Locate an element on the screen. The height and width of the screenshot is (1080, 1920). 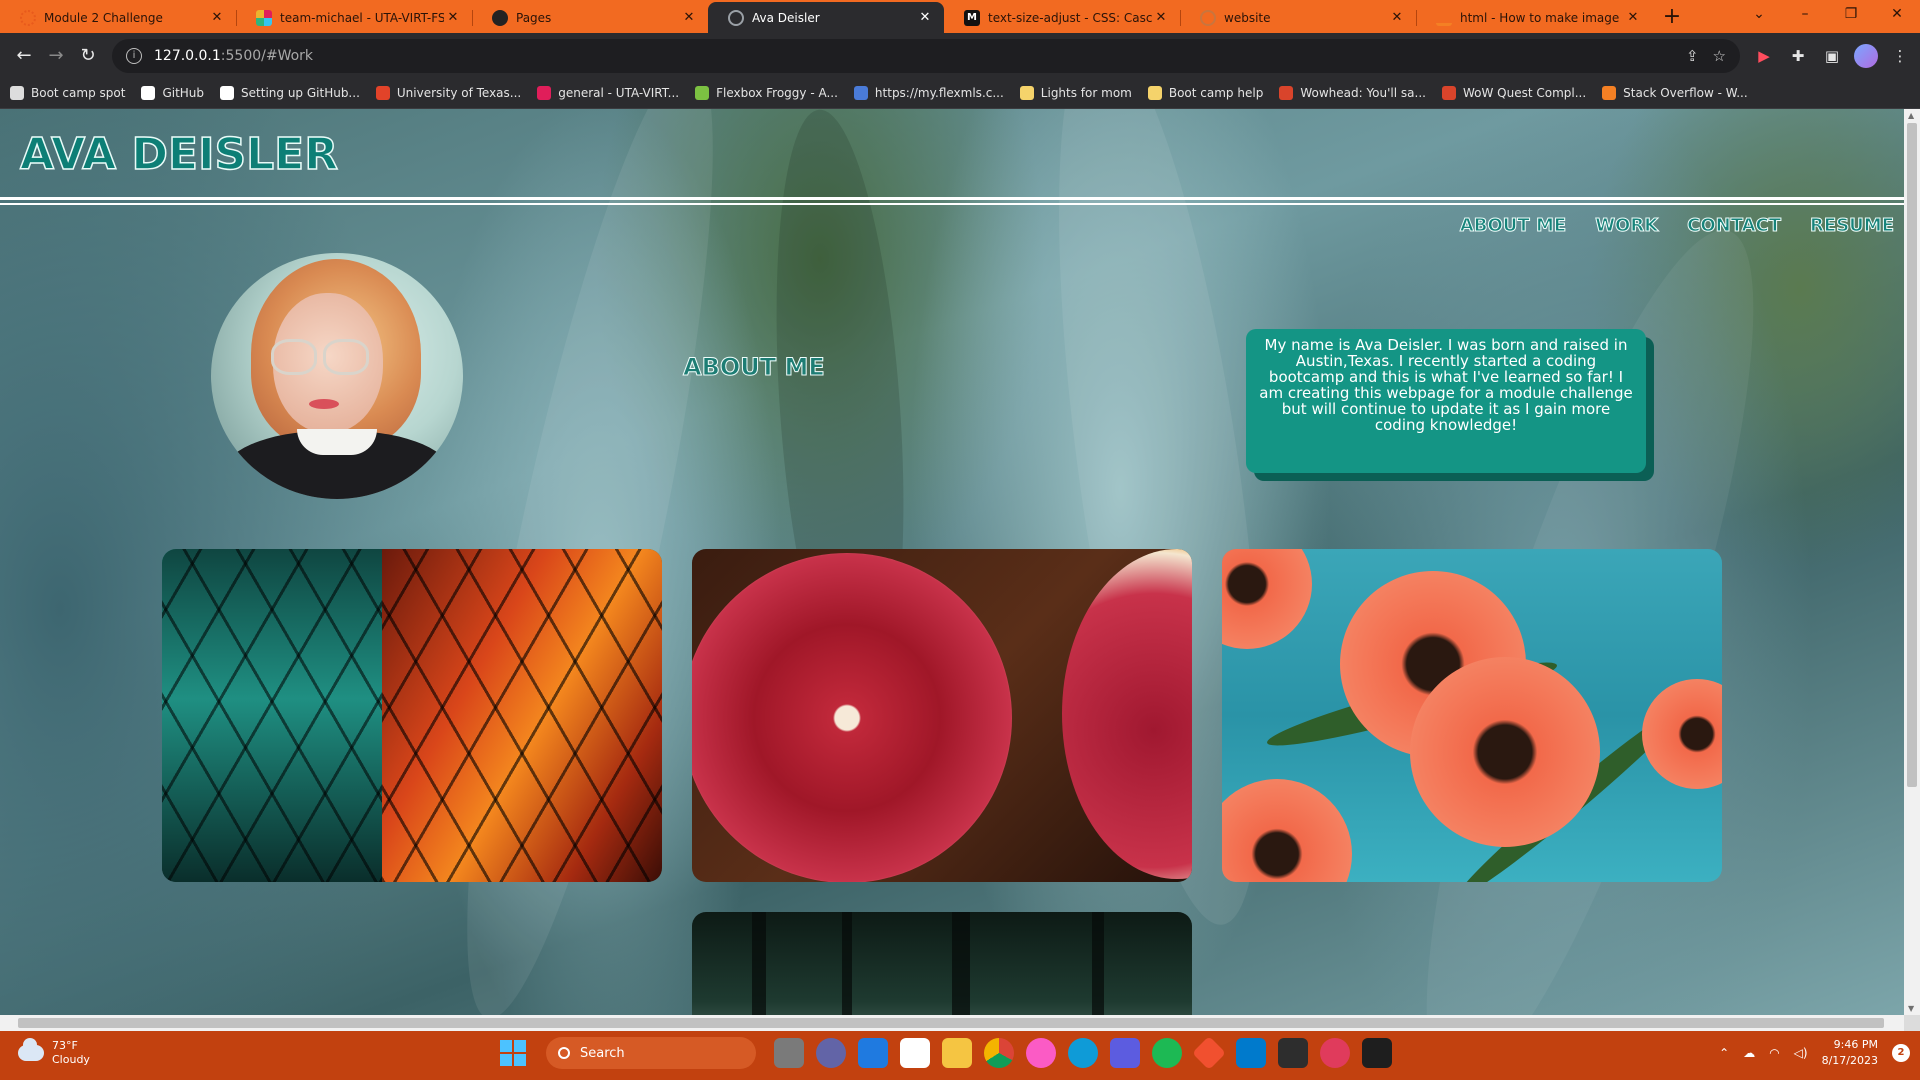
nav-work: WORK is located at coordinates (1627, 226).